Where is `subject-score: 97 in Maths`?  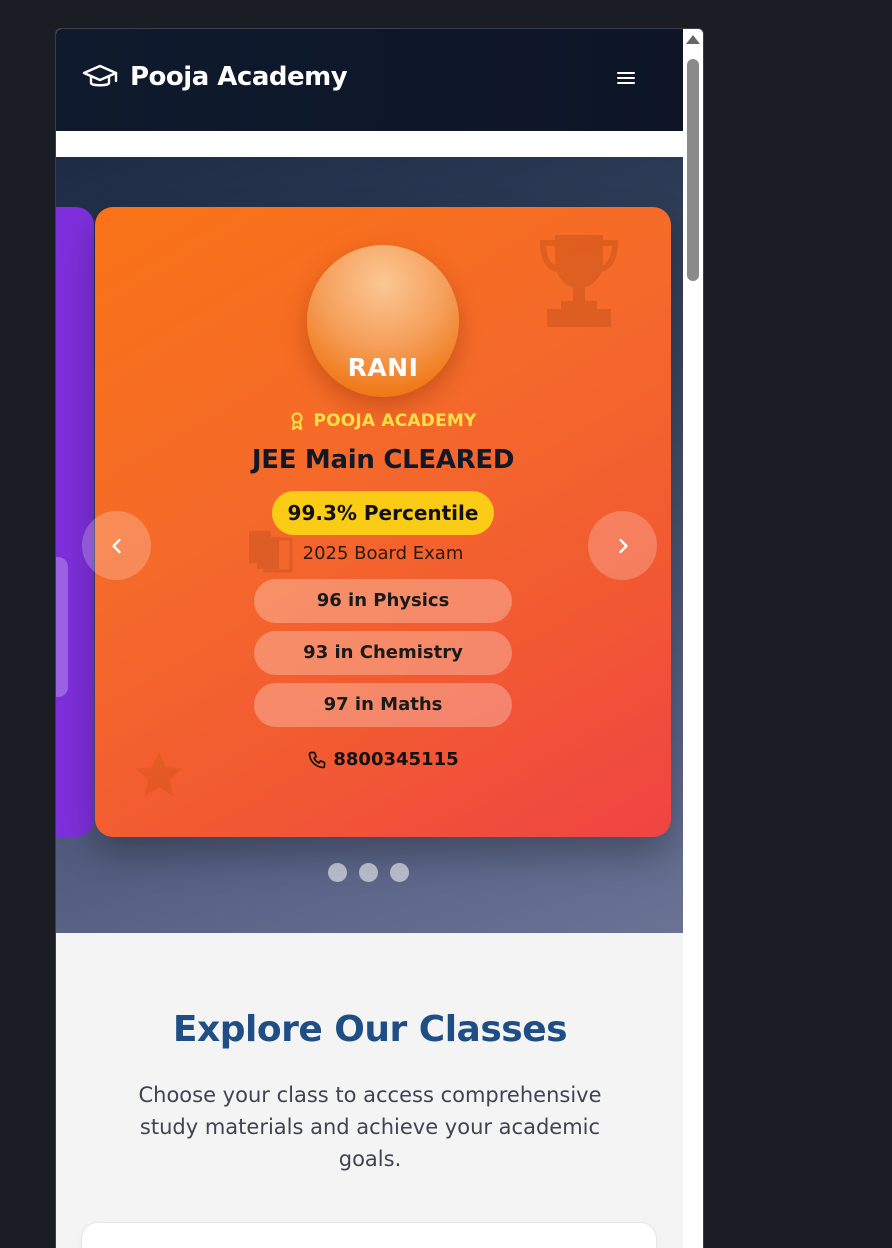 subject-score: 97 in Maths is located at coordinates (383, 705).